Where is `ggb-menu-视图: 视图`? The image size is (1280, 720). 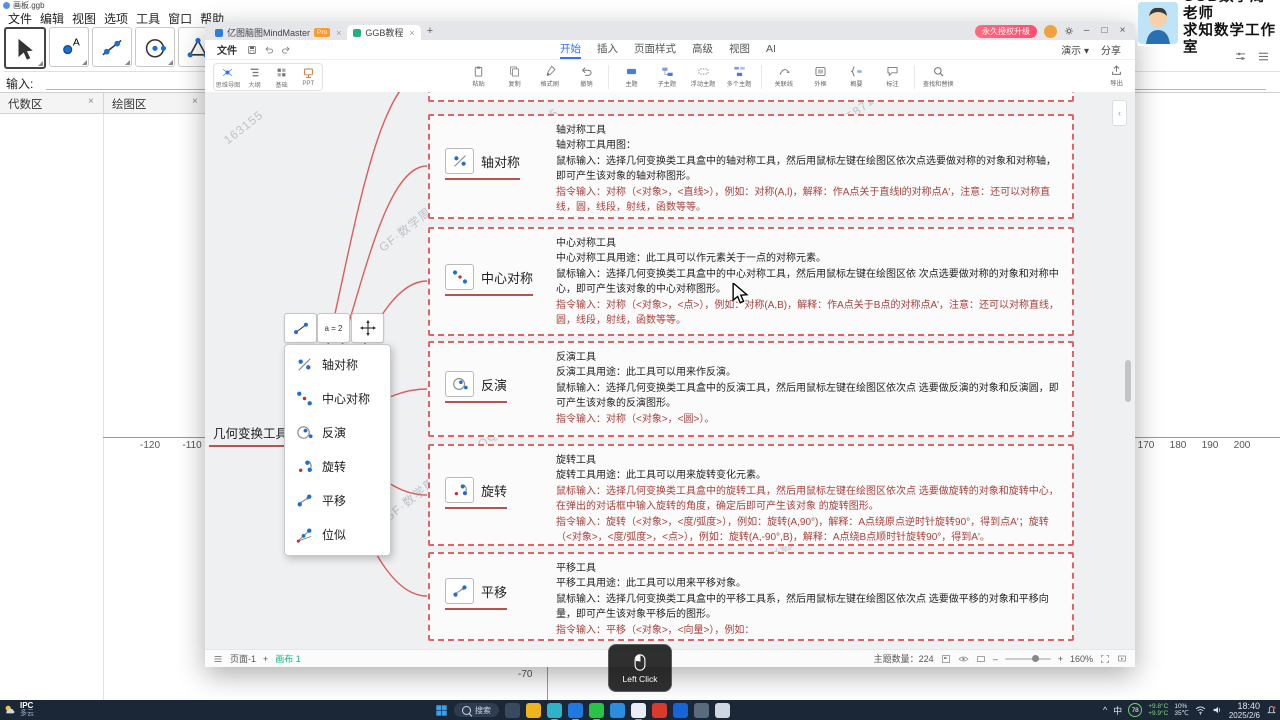
ggb-menu-视图: 视图 is located at coordinates (84, 18).